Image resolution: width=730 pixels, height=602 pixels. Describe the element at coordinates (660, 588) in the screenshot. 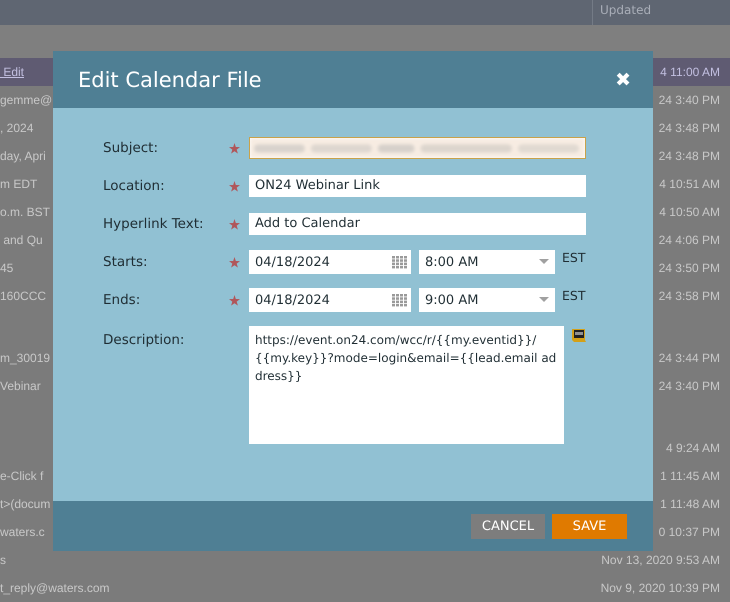

I see `date-cell-text: Nov 9, 2020 10:39 PM` at that location.